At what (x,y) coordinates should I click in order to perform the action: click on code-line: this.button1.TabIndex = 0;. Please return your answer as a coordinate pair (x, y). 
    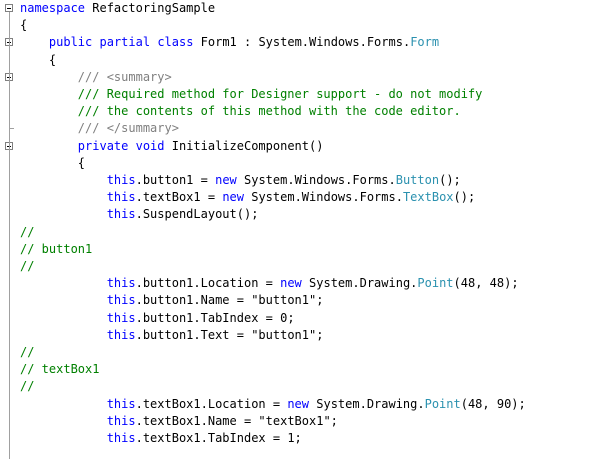
    Looking at the image, I should click on (157, 318).